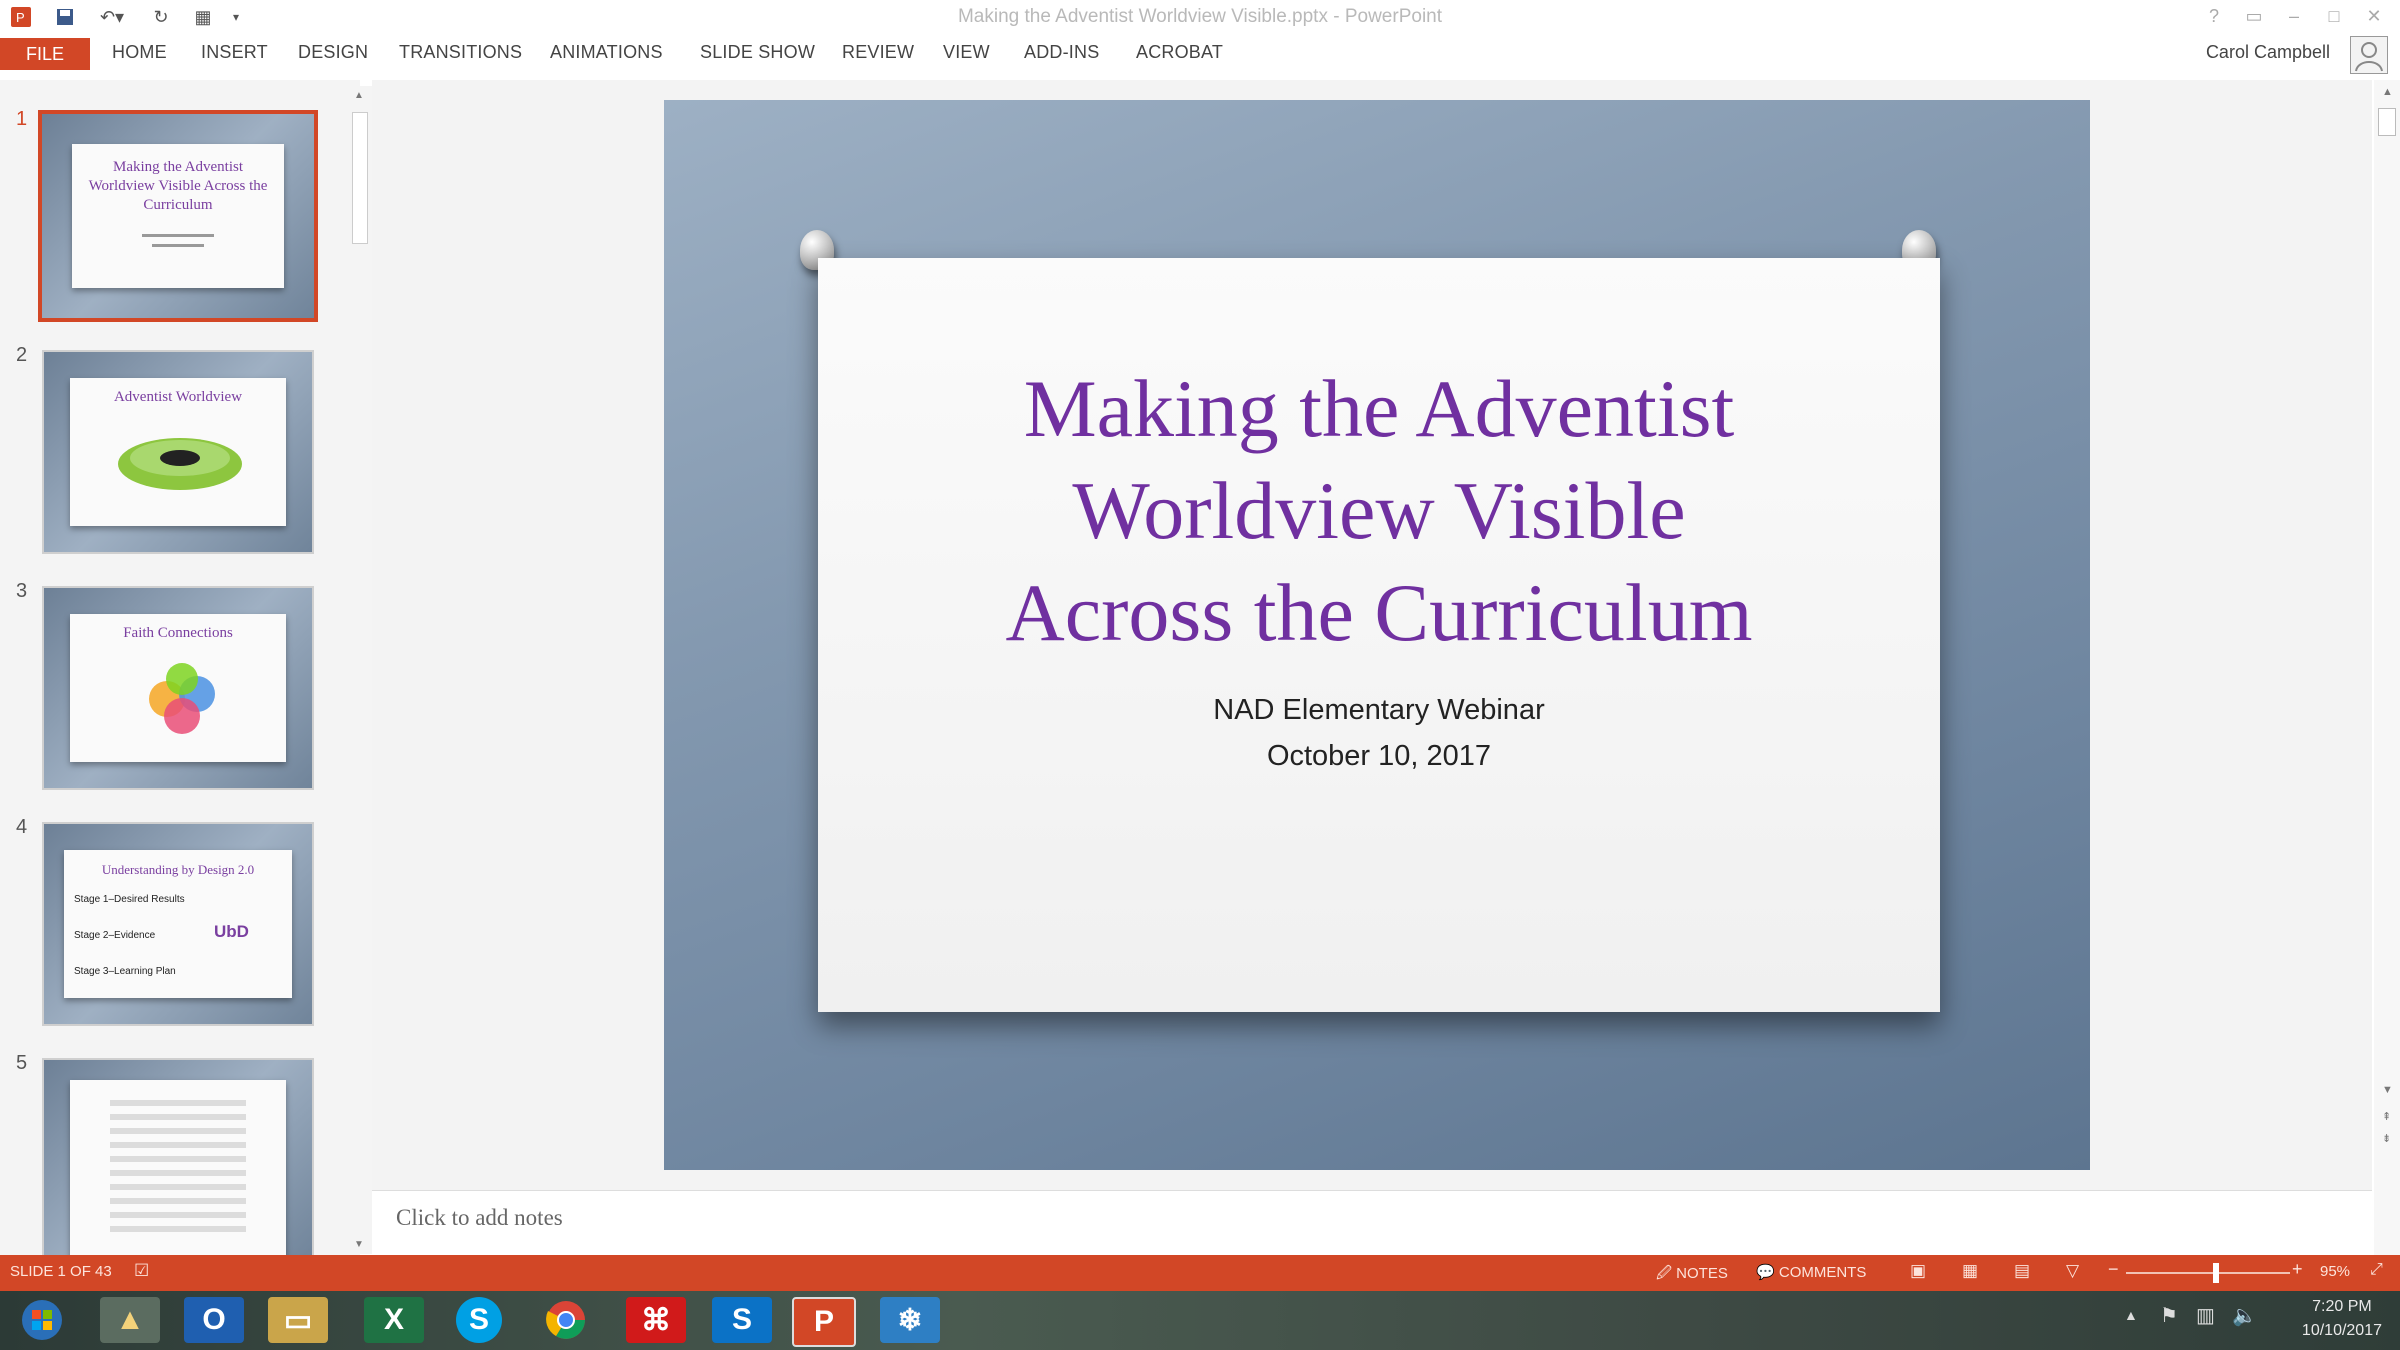 This screenshot has width=2400, height=1350. I want to click on slide-sorter-icon: ▦, so click(1970, 1271).